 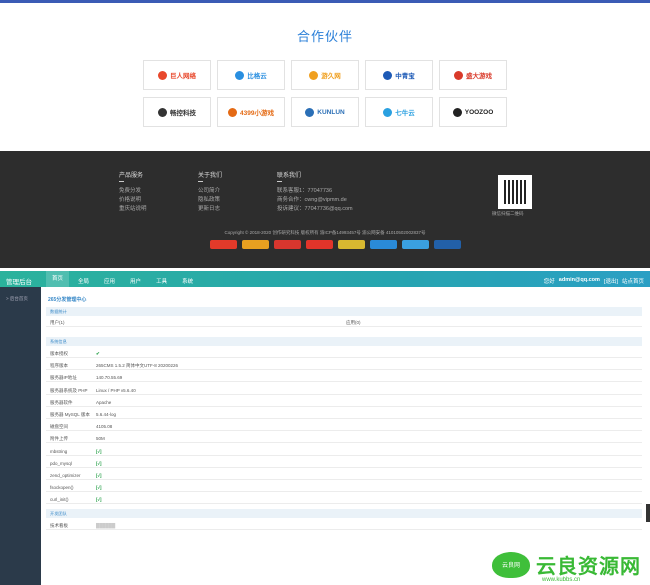 What do you see at coordinates (344, 463) in the screenshot?
I see `sysinfo-row: pdo_mysql [√]` at bounding box center [344, 463].